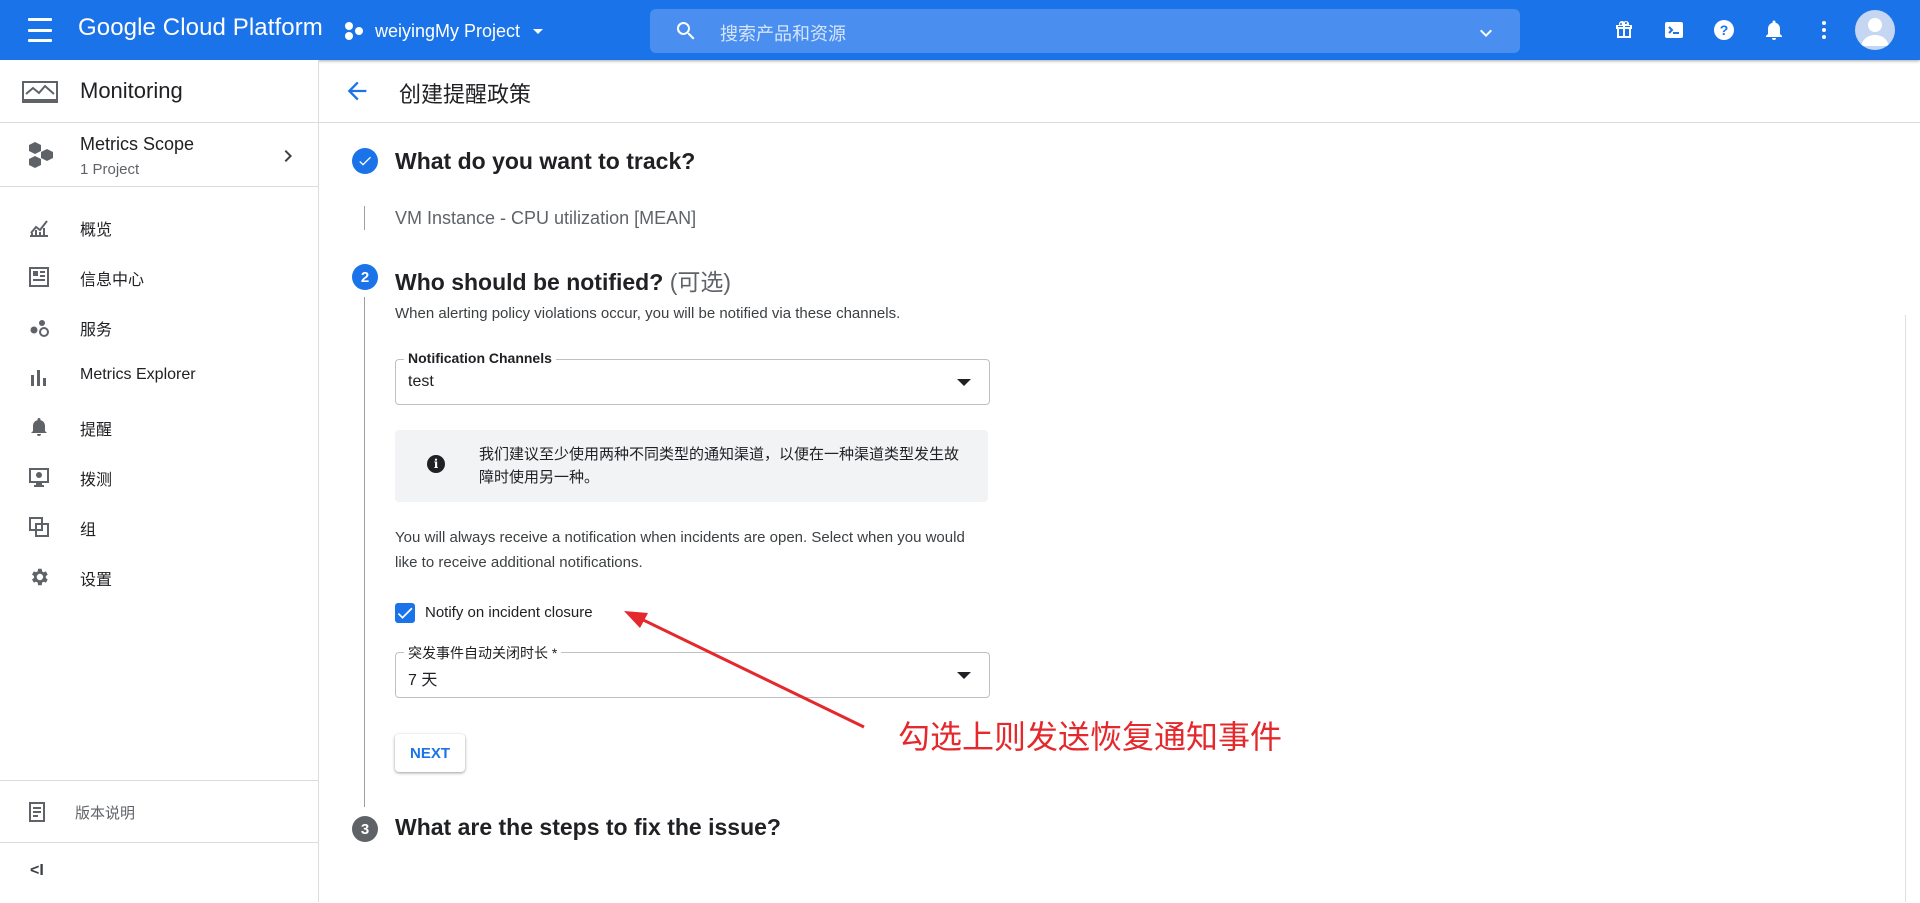  What do you see at coordinates (1090, 737) in the screenshot?
I see `annotation-text: 勾选上则发送恢复通知事件` at bounding box center [1090, 737].